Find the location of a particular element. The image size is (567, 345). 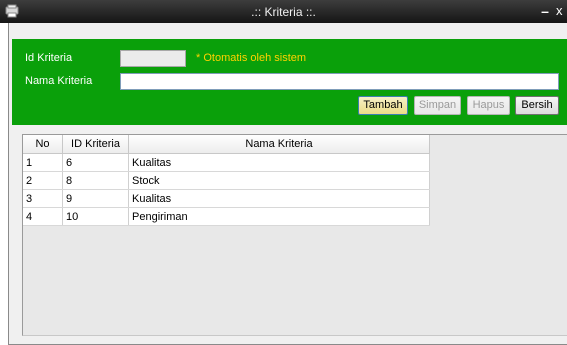

cell-no: 3 is located at coordinates (43, 198).